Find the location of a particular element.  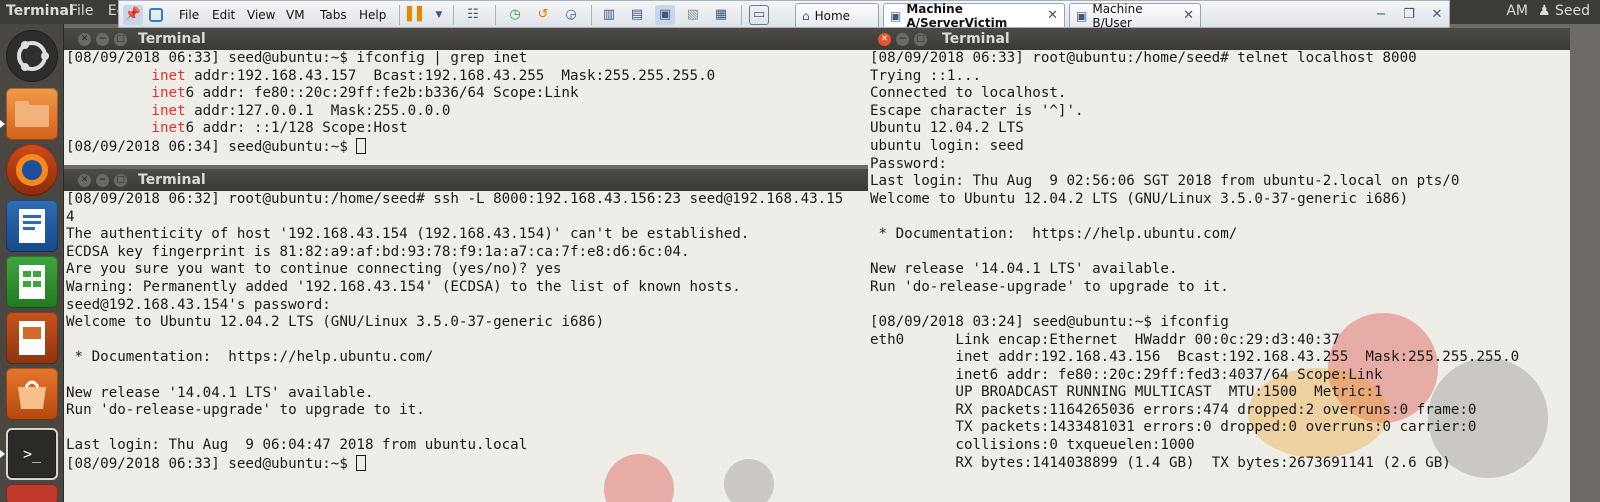

impress-icon is located at coordinates (32, 338).